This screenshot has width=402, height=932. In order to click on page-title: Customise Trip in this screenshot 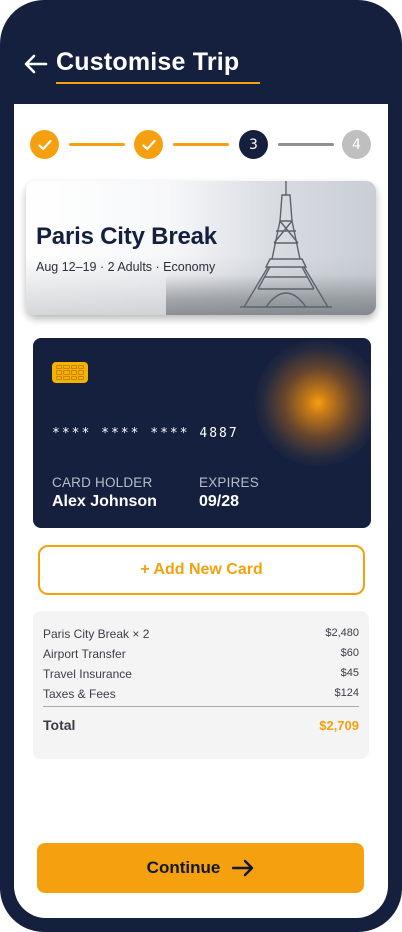, I will do `click(148, 62)`.